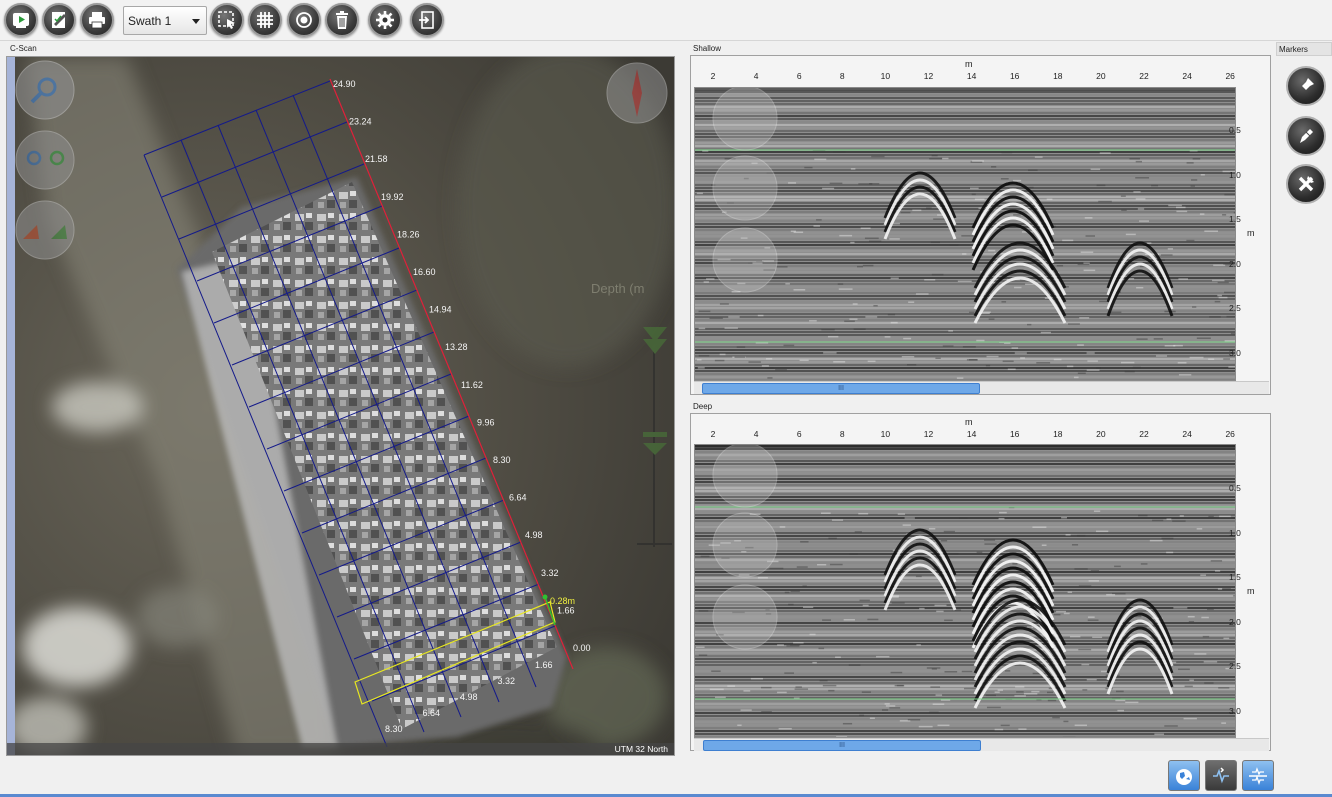 Image resolution: width=1332 pixels, height=797 pixels. What do you see at coordinates (842, 745) in the screenshot?
I see `deep-scroll-thumb: III` at bounding box center [842, 745].